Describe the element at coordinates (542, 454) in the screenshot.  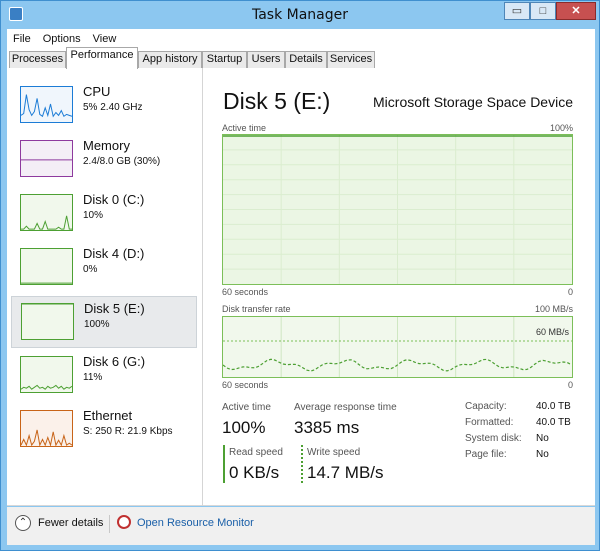
I see `page-file-value: No` at that location.